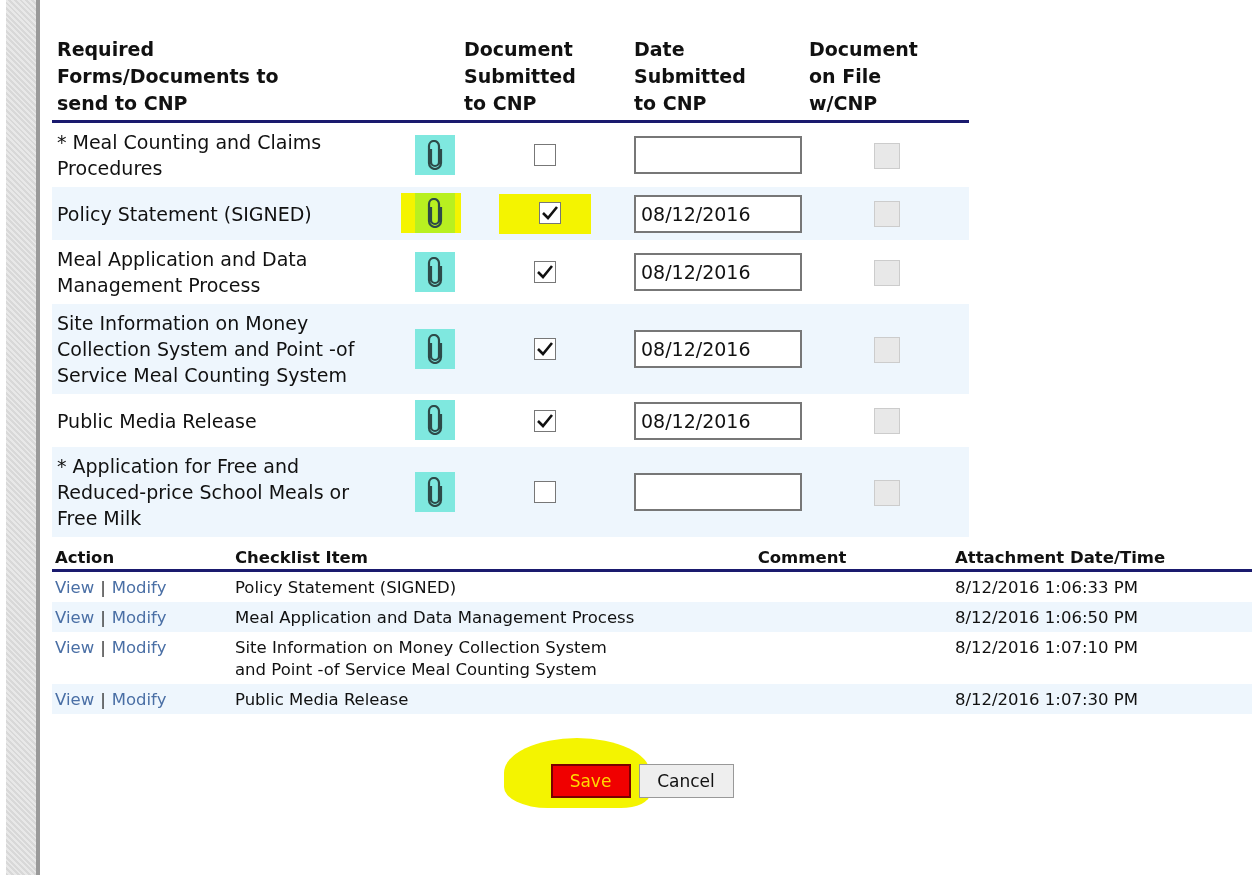  What do you see at coordinates (301, 557) in the screenshot?
I see `column-header: Checklist Item` at bounding box center [301, 557].